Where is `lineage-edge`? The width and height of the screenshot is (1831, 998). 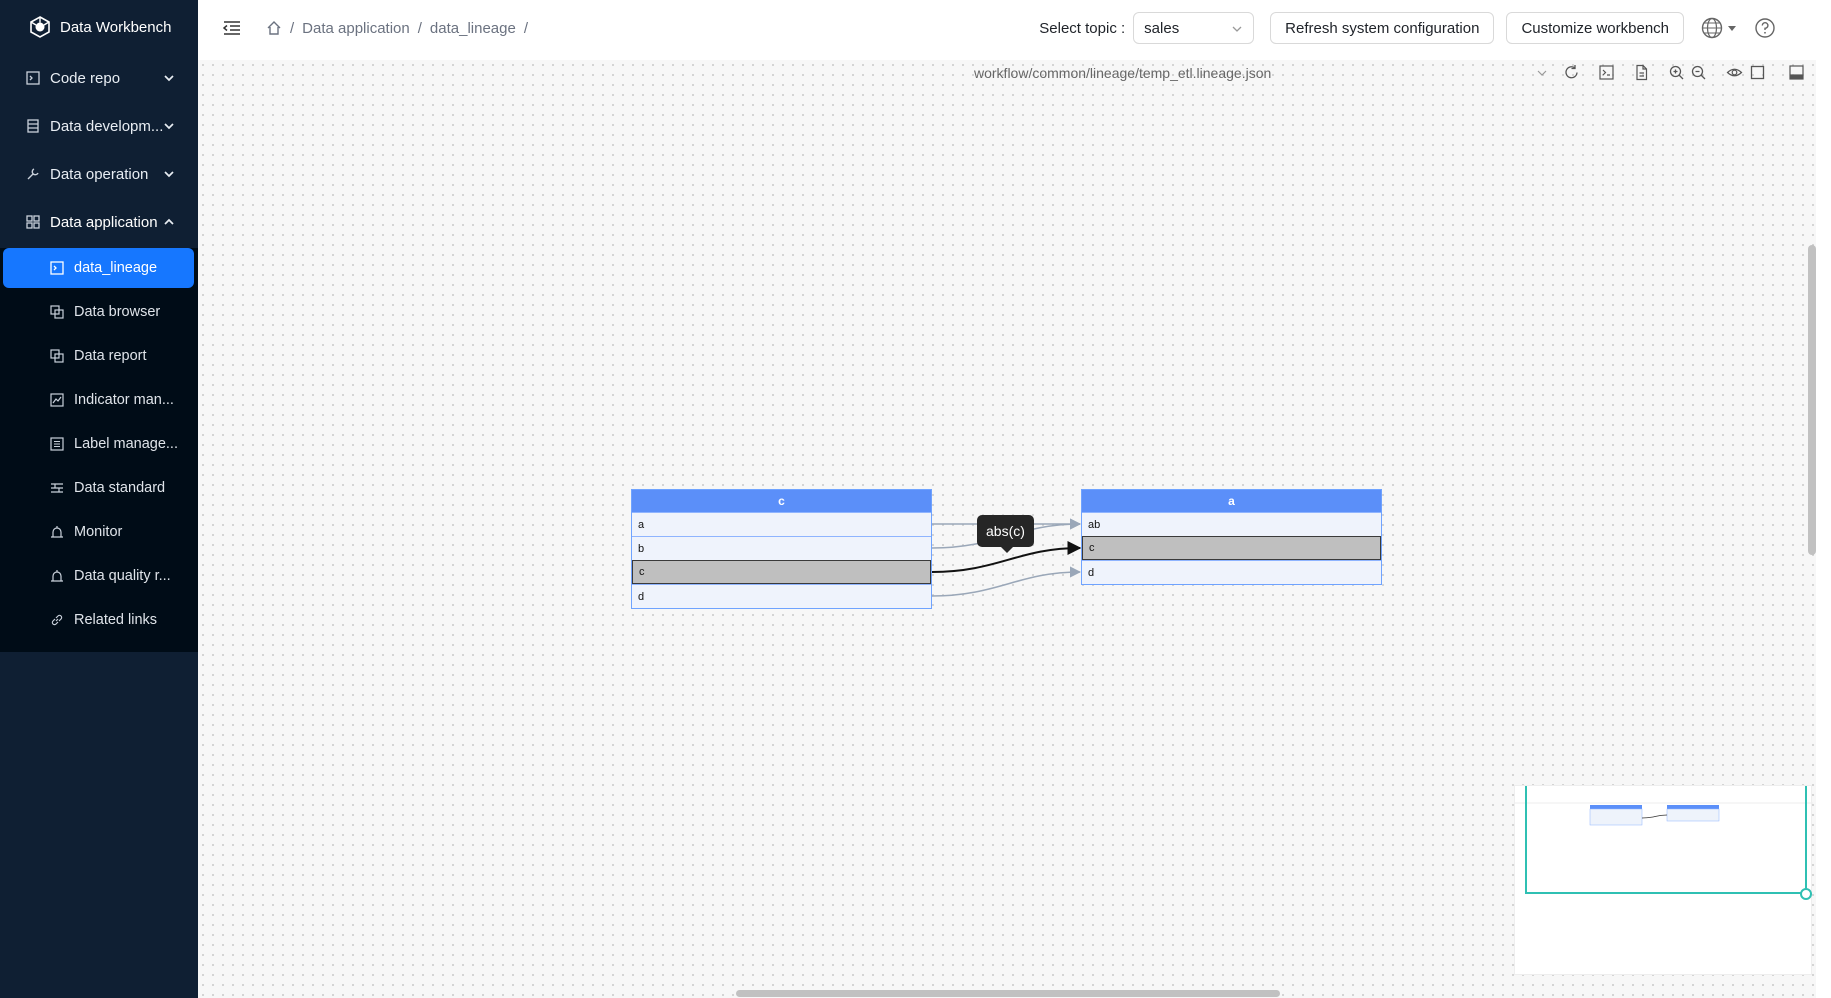 lineage-edge is located at coordinates (1006, 581).